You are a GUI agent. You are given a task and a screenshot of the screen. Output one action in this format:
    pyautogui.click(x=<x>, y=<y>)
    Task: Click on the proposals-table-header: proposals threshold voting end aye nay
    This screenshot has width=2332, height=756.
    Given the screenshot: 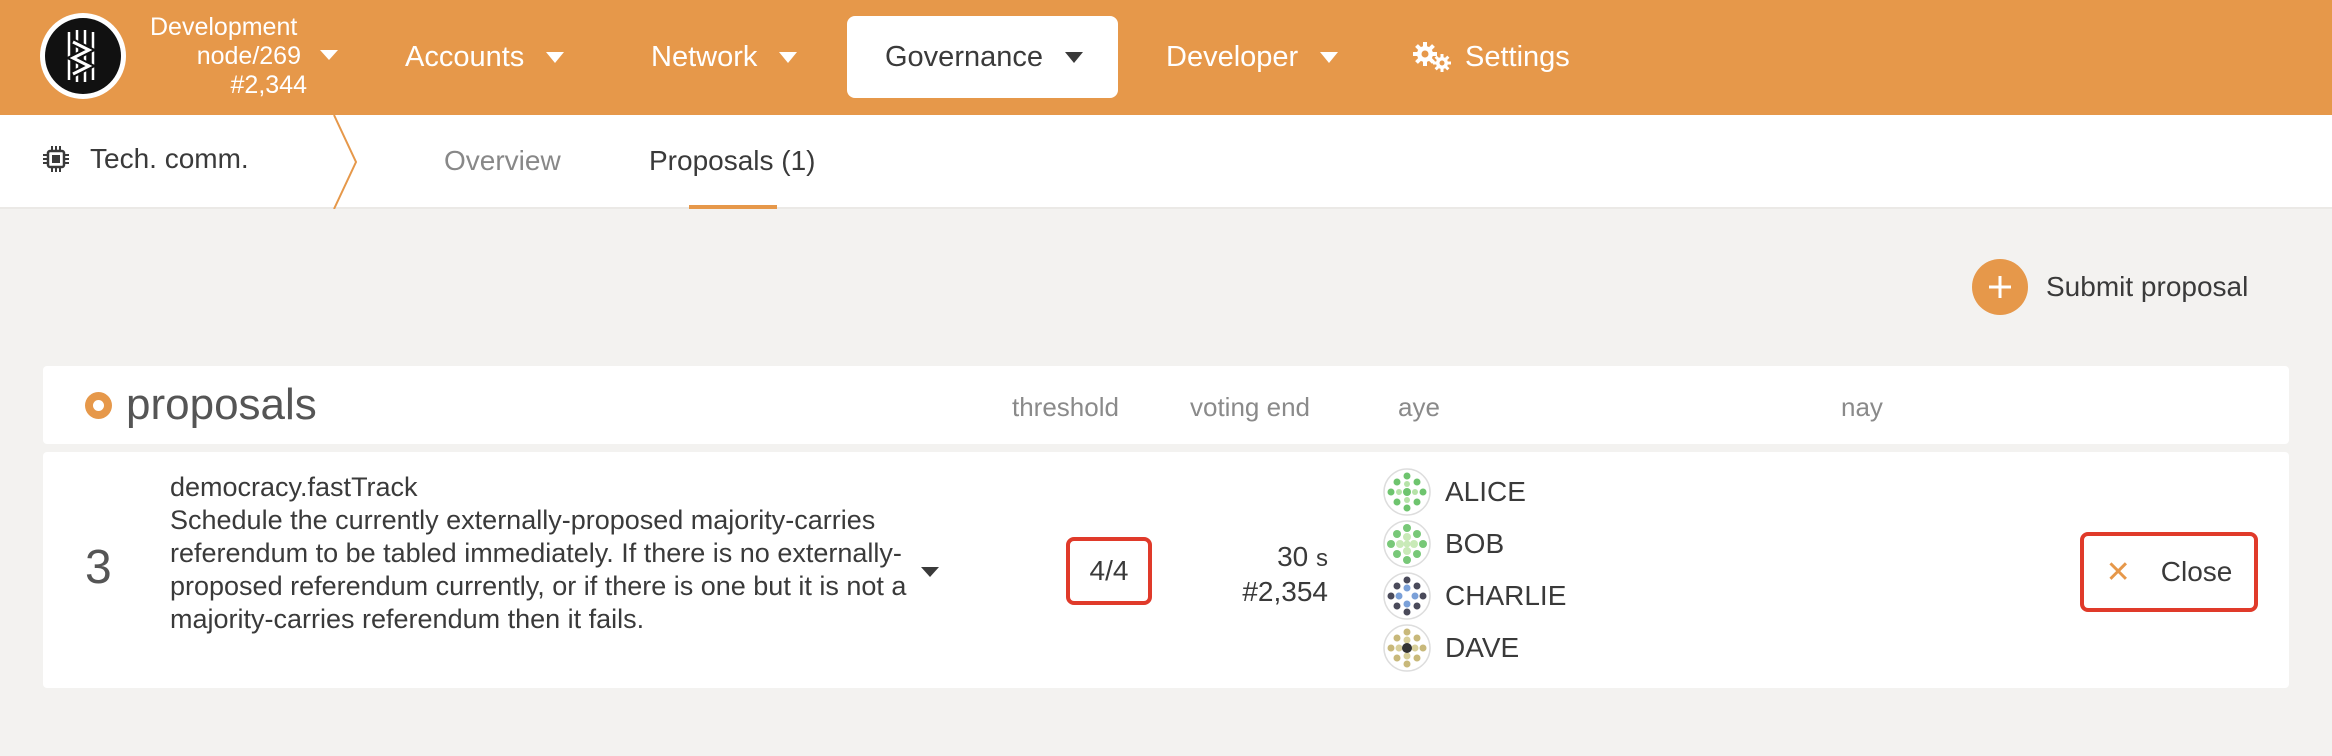 What is the action you would take?
    pyautogui.click(x=1166, y=405)
    